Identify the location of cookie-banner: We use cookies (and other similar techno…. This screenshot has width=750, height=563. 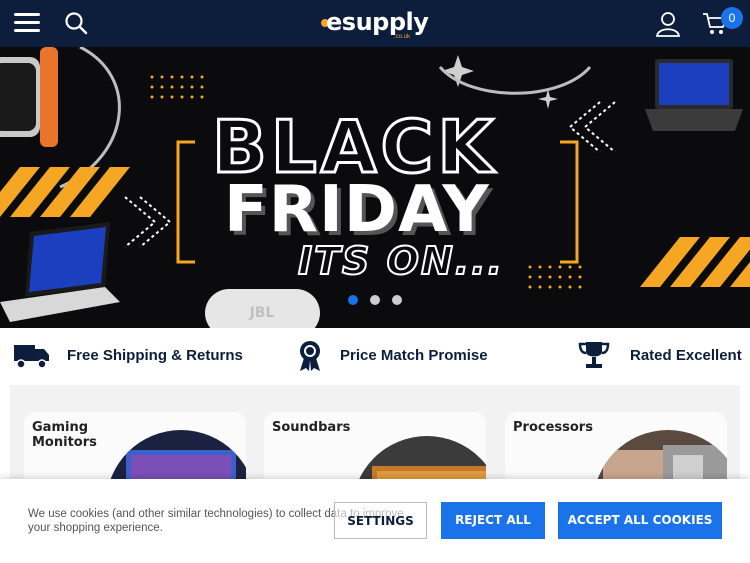
(375, 521).